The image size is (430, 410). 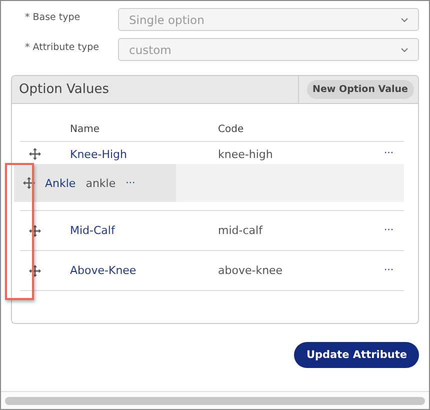 What do you see at coordinates (53, 17) in the screenshot?
I see `field-label: * Base type` at bounding box center [53, 17].